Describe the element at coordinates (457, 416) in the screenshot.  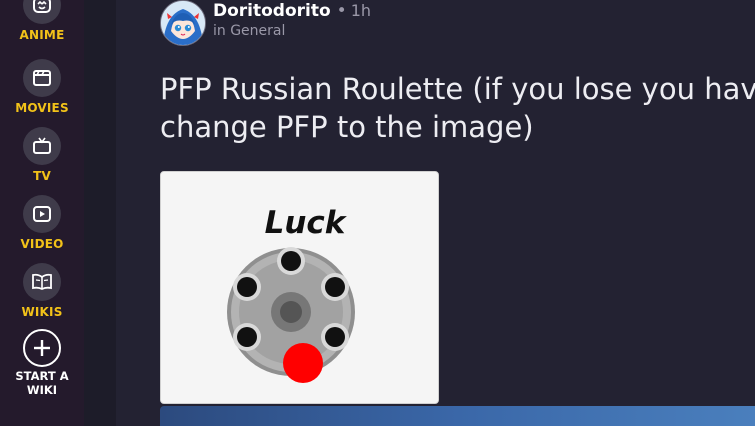
I see `next-media-preview` at that location.